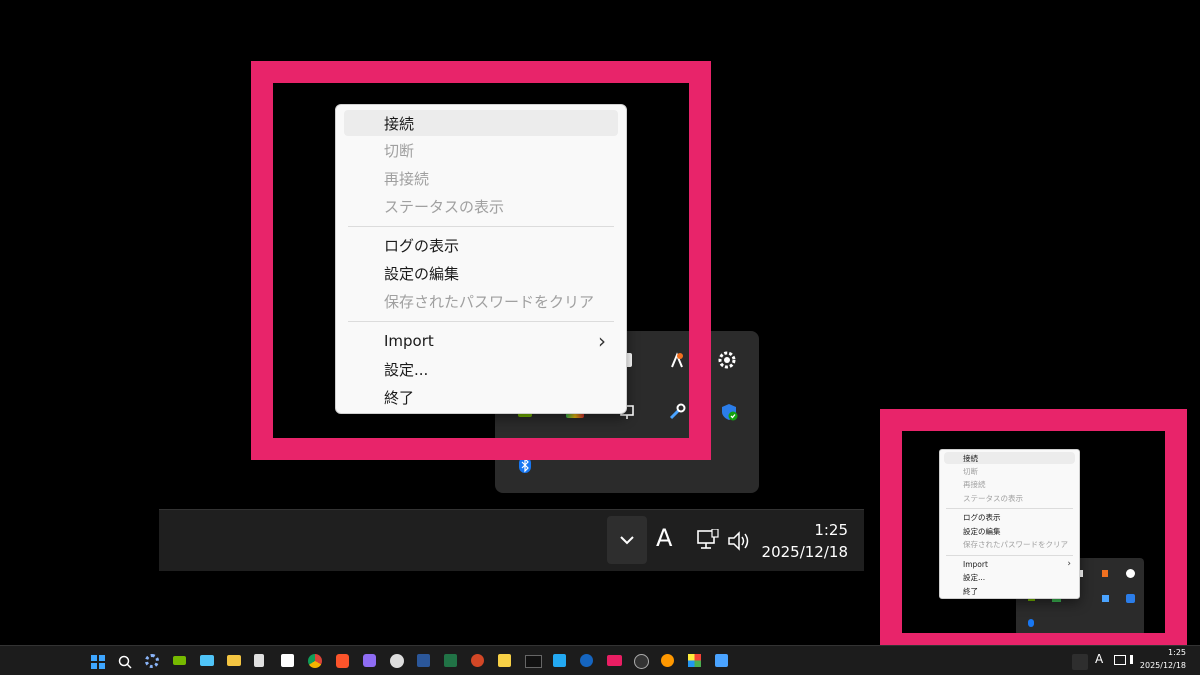 The width and height of the screenshot is (1200, 675). What do you see at coordinates (287, 660) in the screenshot?
I see `notion-icon` at bounding box center [287, 660].